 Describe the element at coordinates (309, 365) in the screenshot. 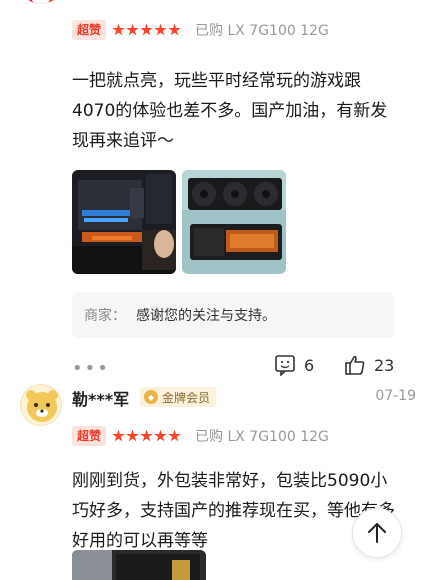

I see `comment-count: 6` at that location.